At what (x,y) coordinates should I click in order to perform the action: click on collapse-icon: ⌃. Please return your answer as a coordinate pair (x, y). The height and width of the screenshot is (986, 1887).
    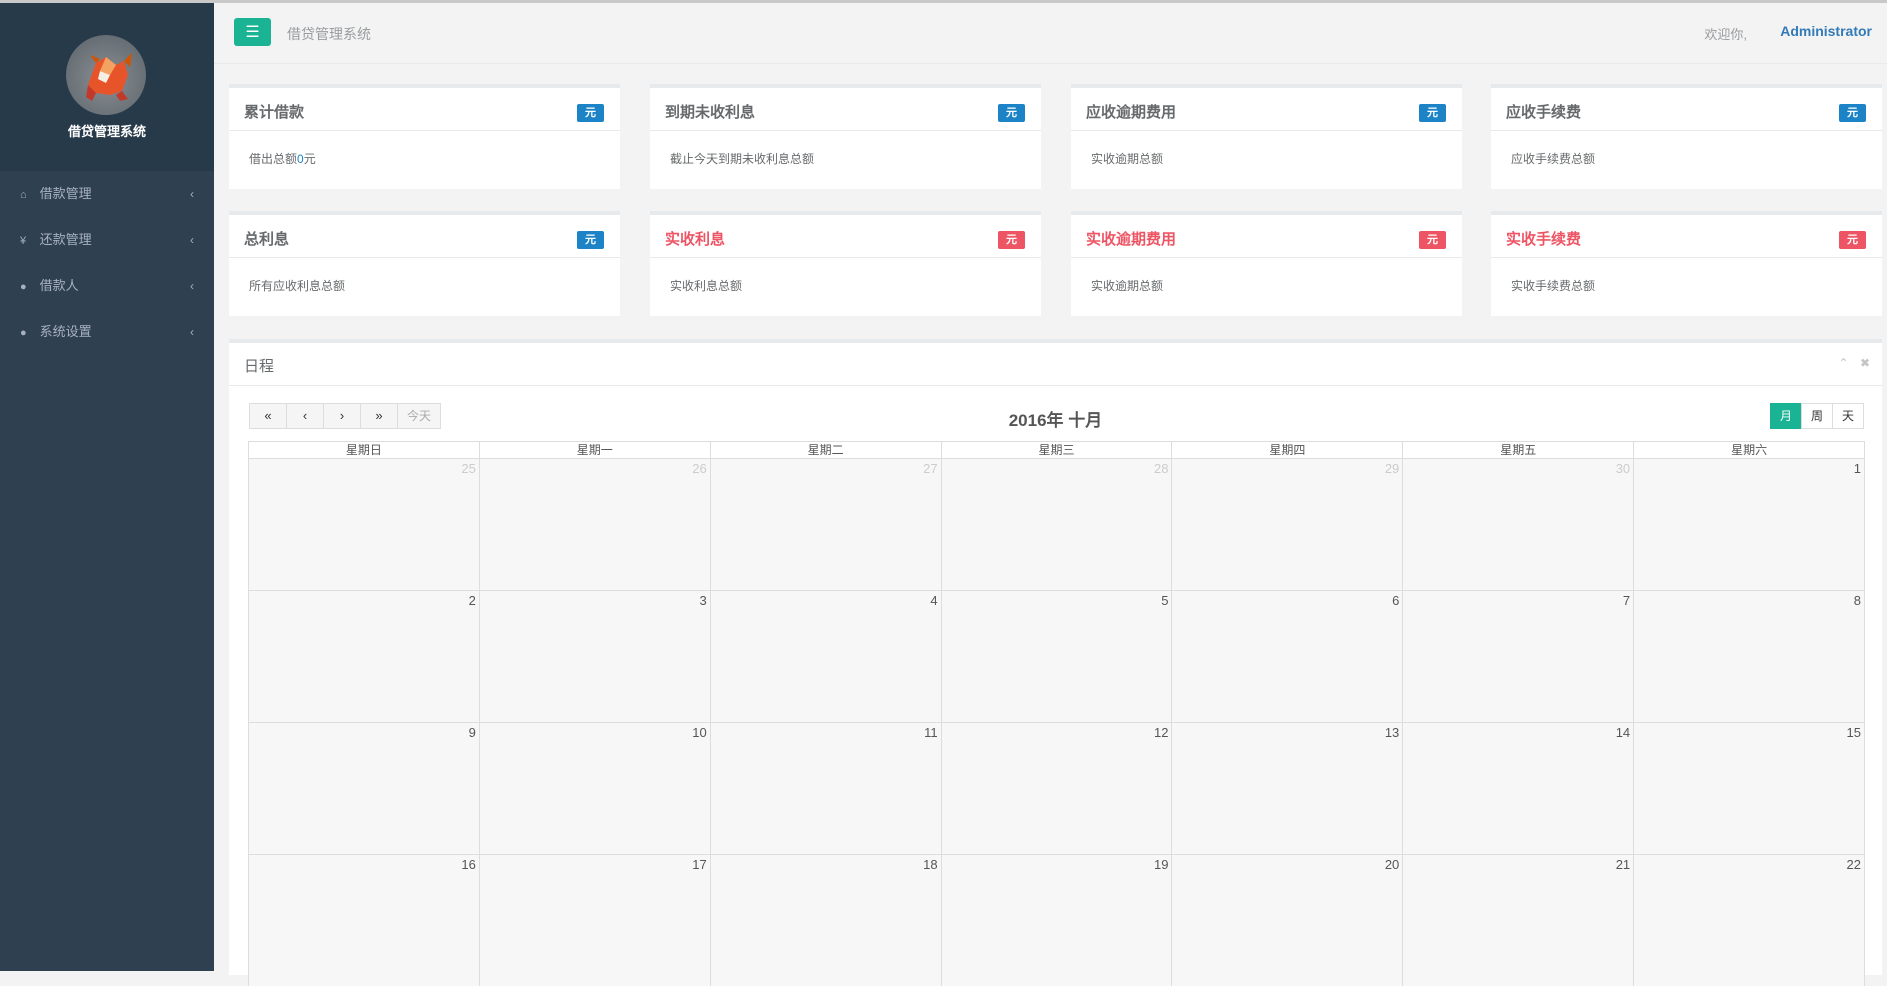
    Looking at the image, I should click on (1844, 363).